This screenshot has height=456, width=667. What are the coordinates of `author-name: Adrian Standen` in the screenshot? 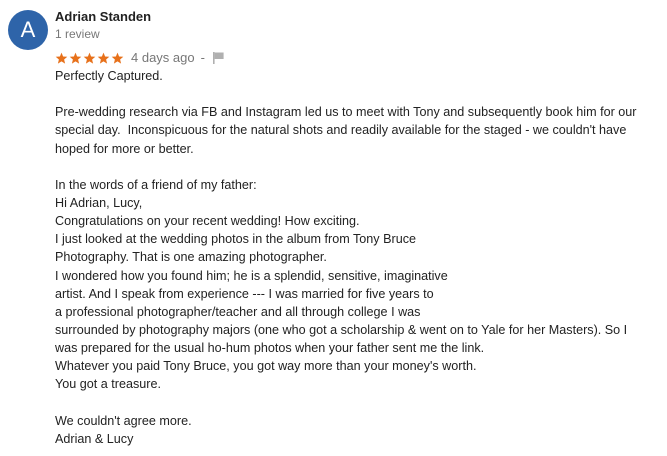 It's located at (103, 17).